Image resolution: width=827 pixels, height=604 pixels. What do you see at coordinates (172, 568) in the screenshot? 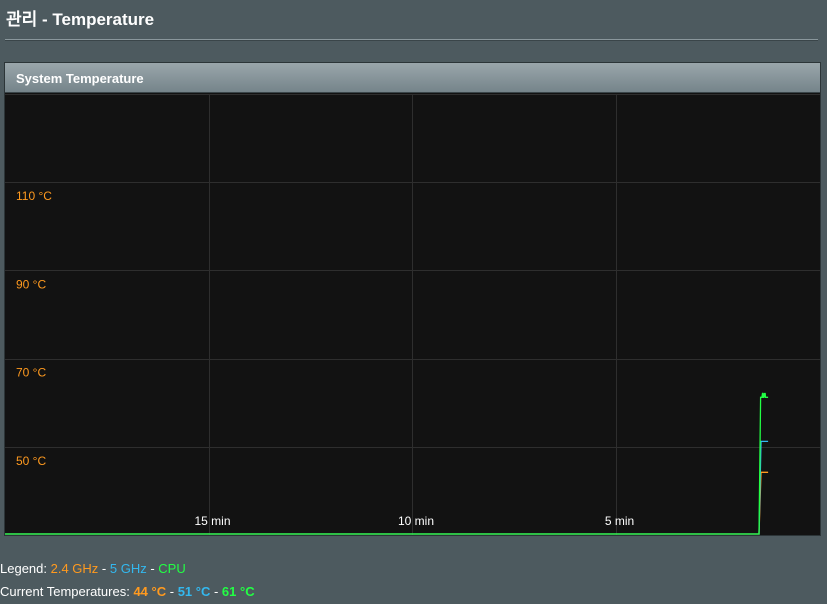
I see `legend-cpu: CPU` at bounding box center [172, 568].